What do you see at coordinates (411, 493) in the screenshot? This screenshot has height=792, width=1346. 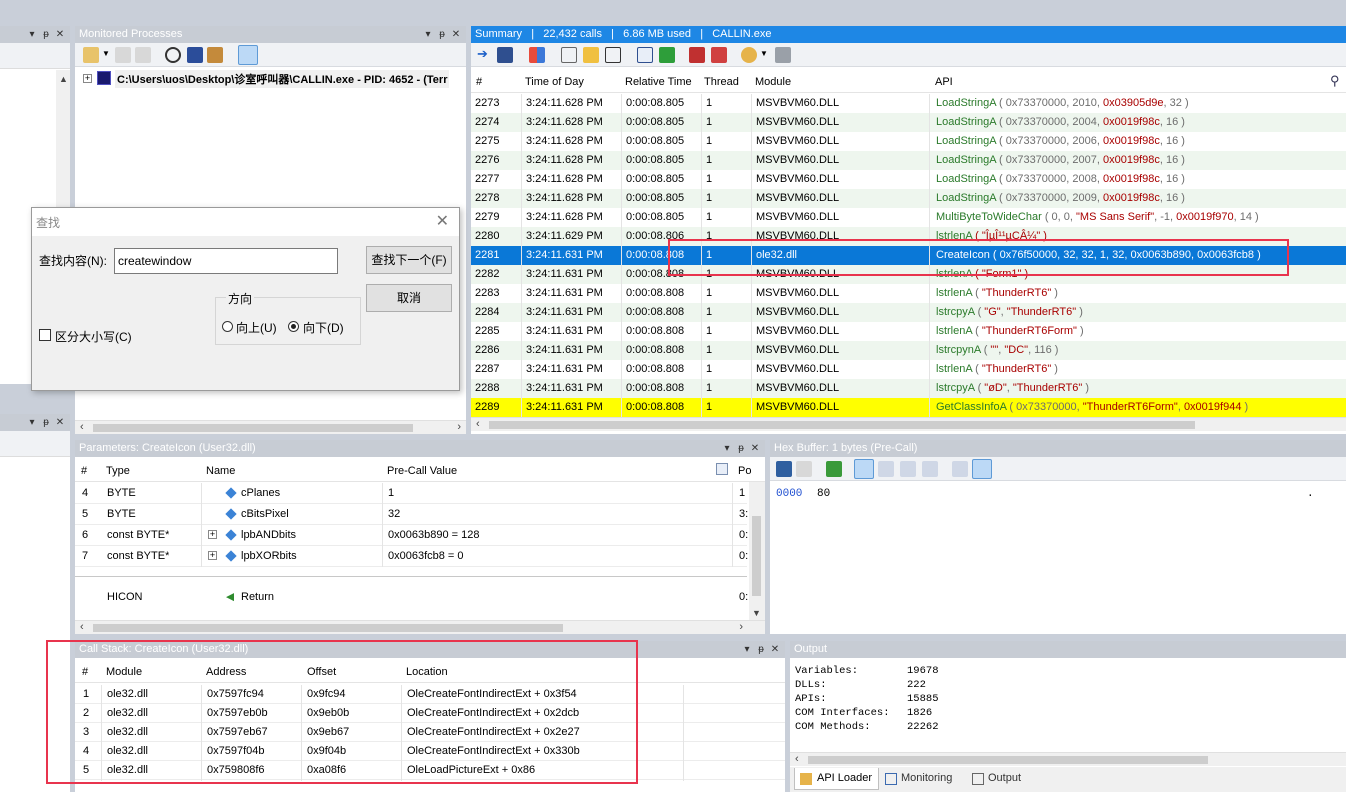 I see `table-row: 4 BYTE cPlanes 1 1` at bounding box center [411, 493].